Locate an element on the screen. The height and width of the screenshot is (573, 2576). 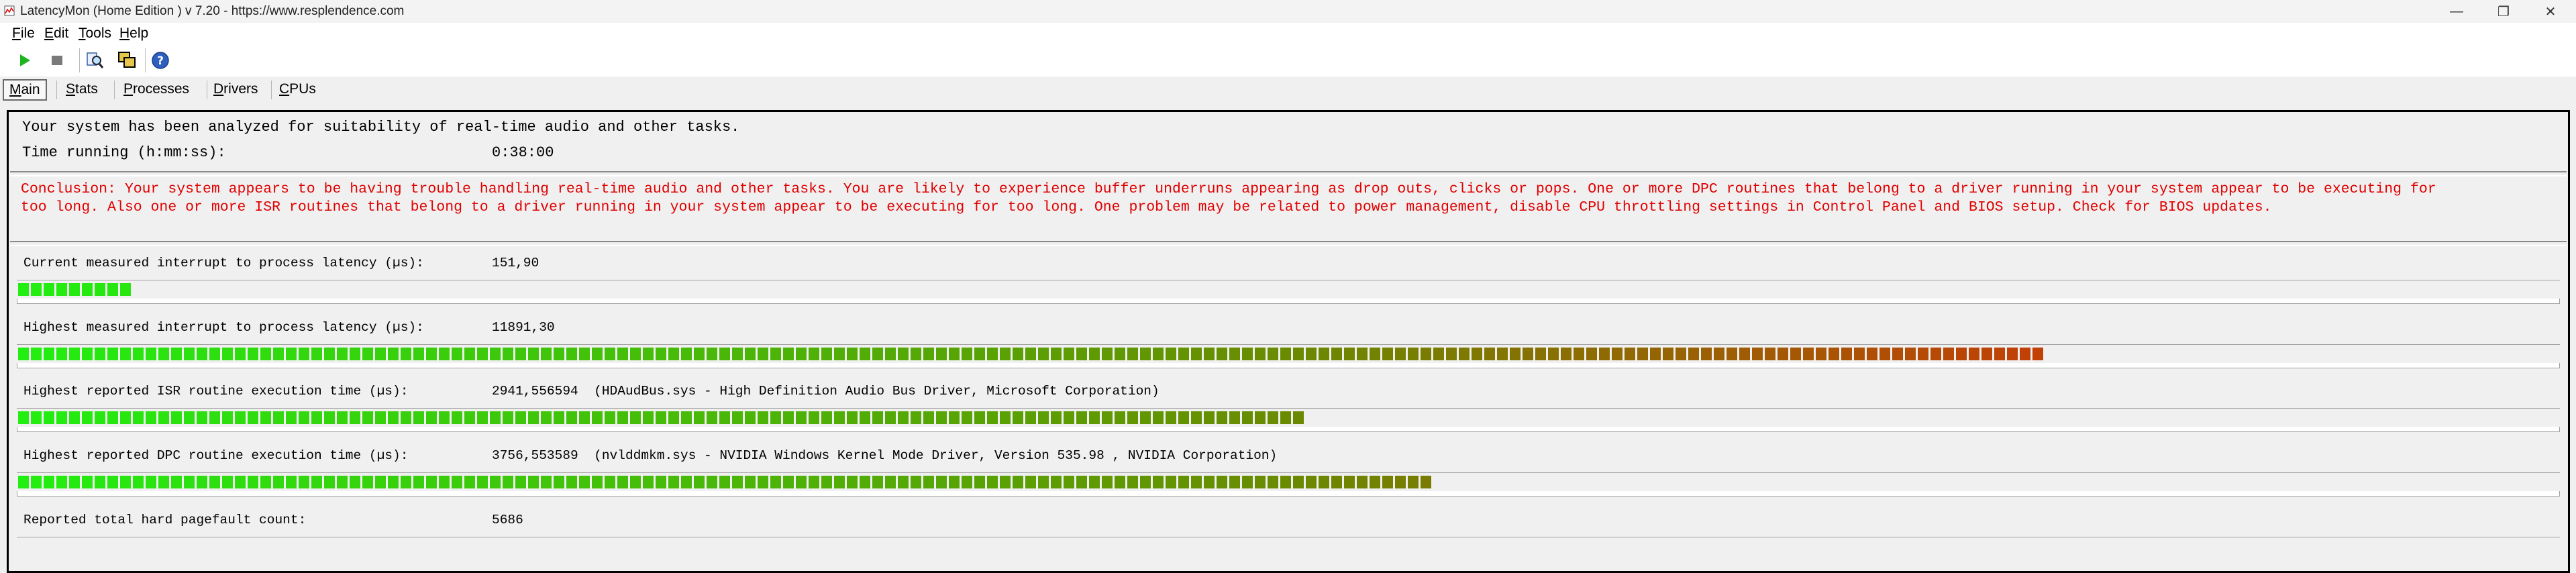
windows-icon is located at coordinates (127, 60).